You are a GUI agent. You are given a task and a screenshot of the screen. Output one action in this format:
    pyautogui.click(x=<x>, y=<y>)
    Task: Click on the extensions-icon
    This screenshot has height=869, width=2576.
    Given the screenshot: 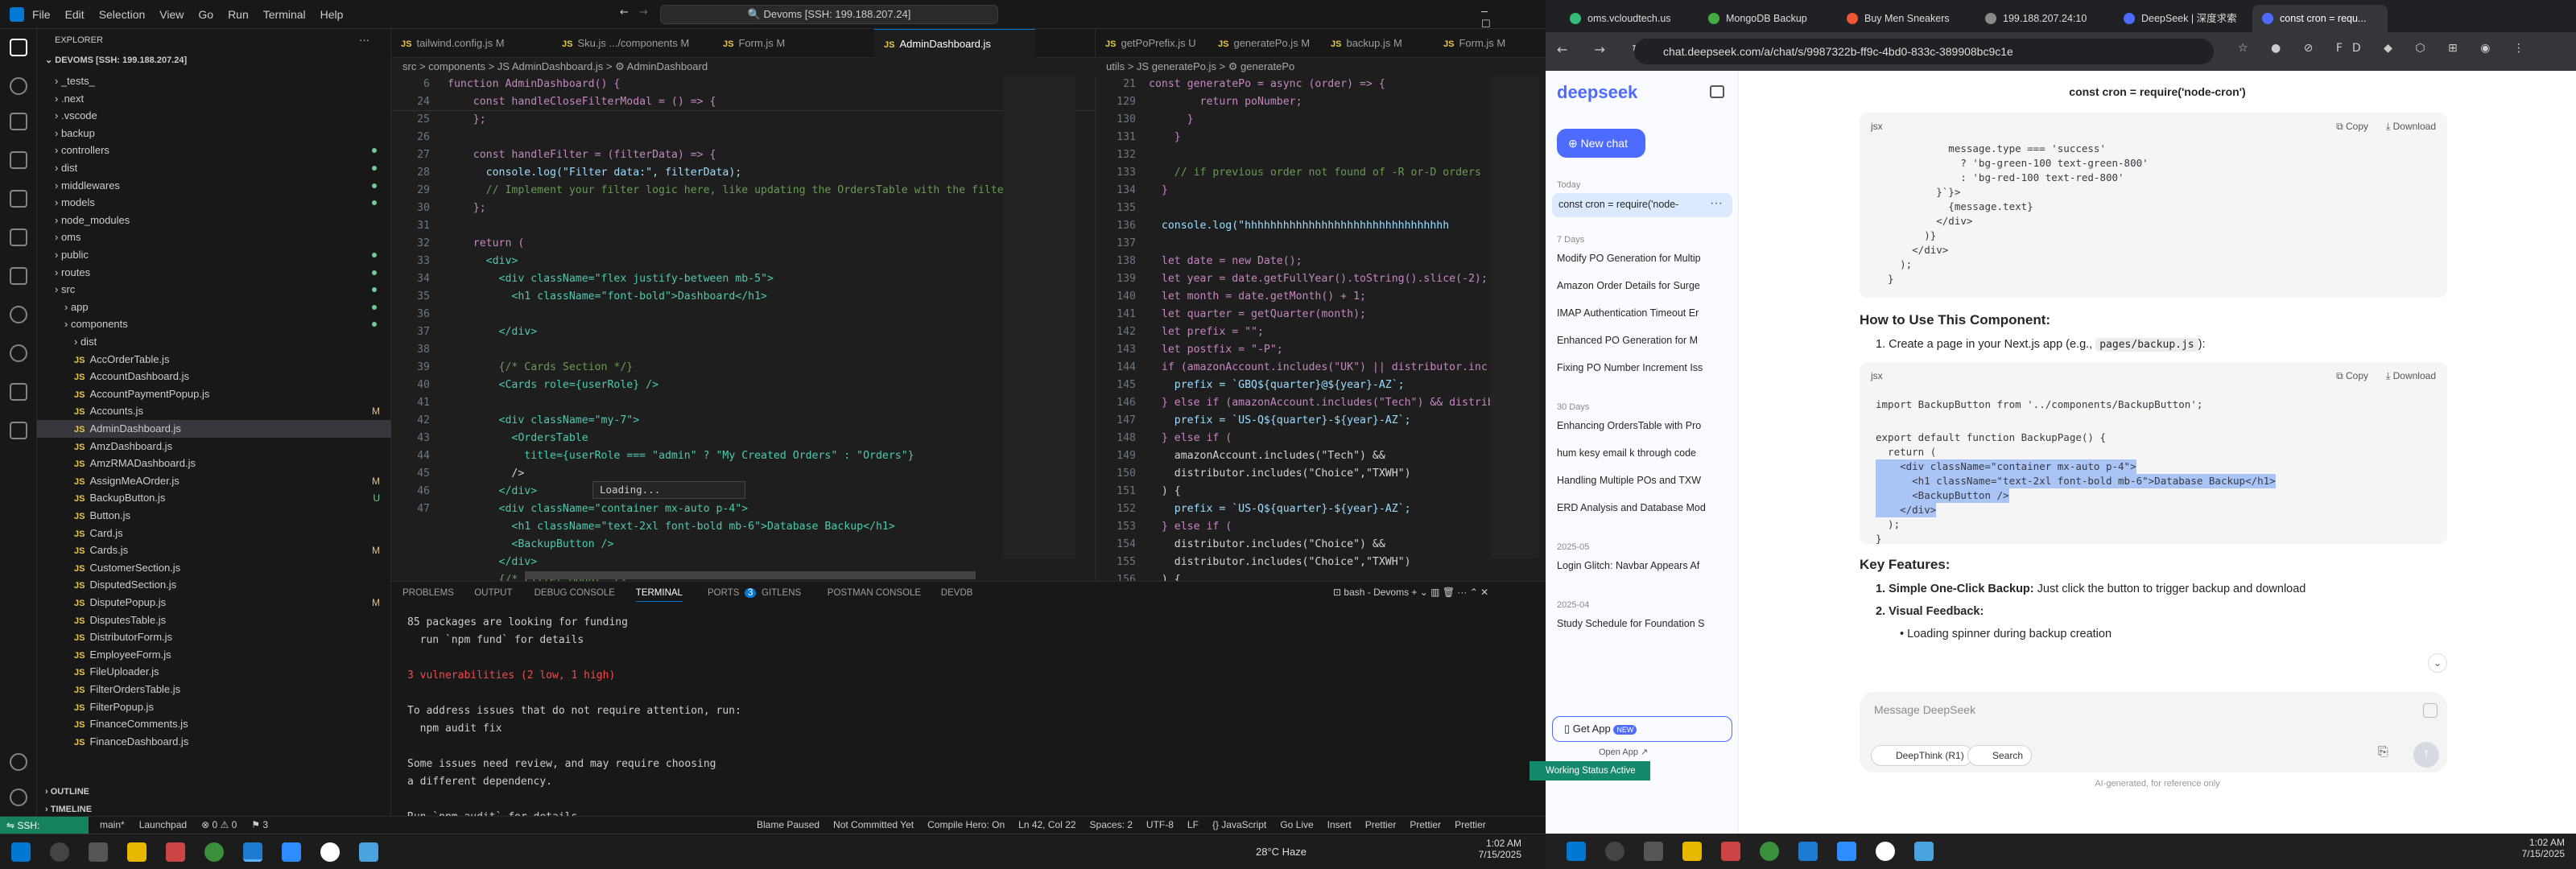 What is the action you would take?
    pyautogui.click(x=18, y=199)
    